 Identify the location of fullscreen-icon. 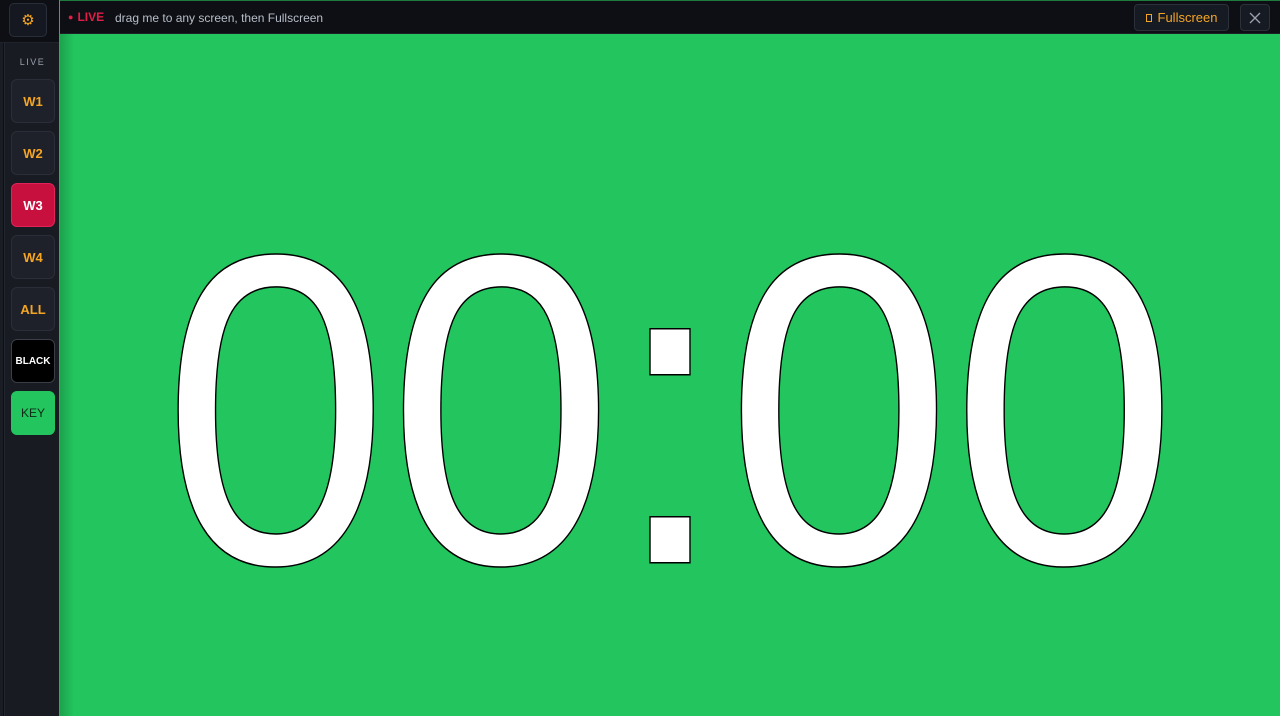
(1148, 17).